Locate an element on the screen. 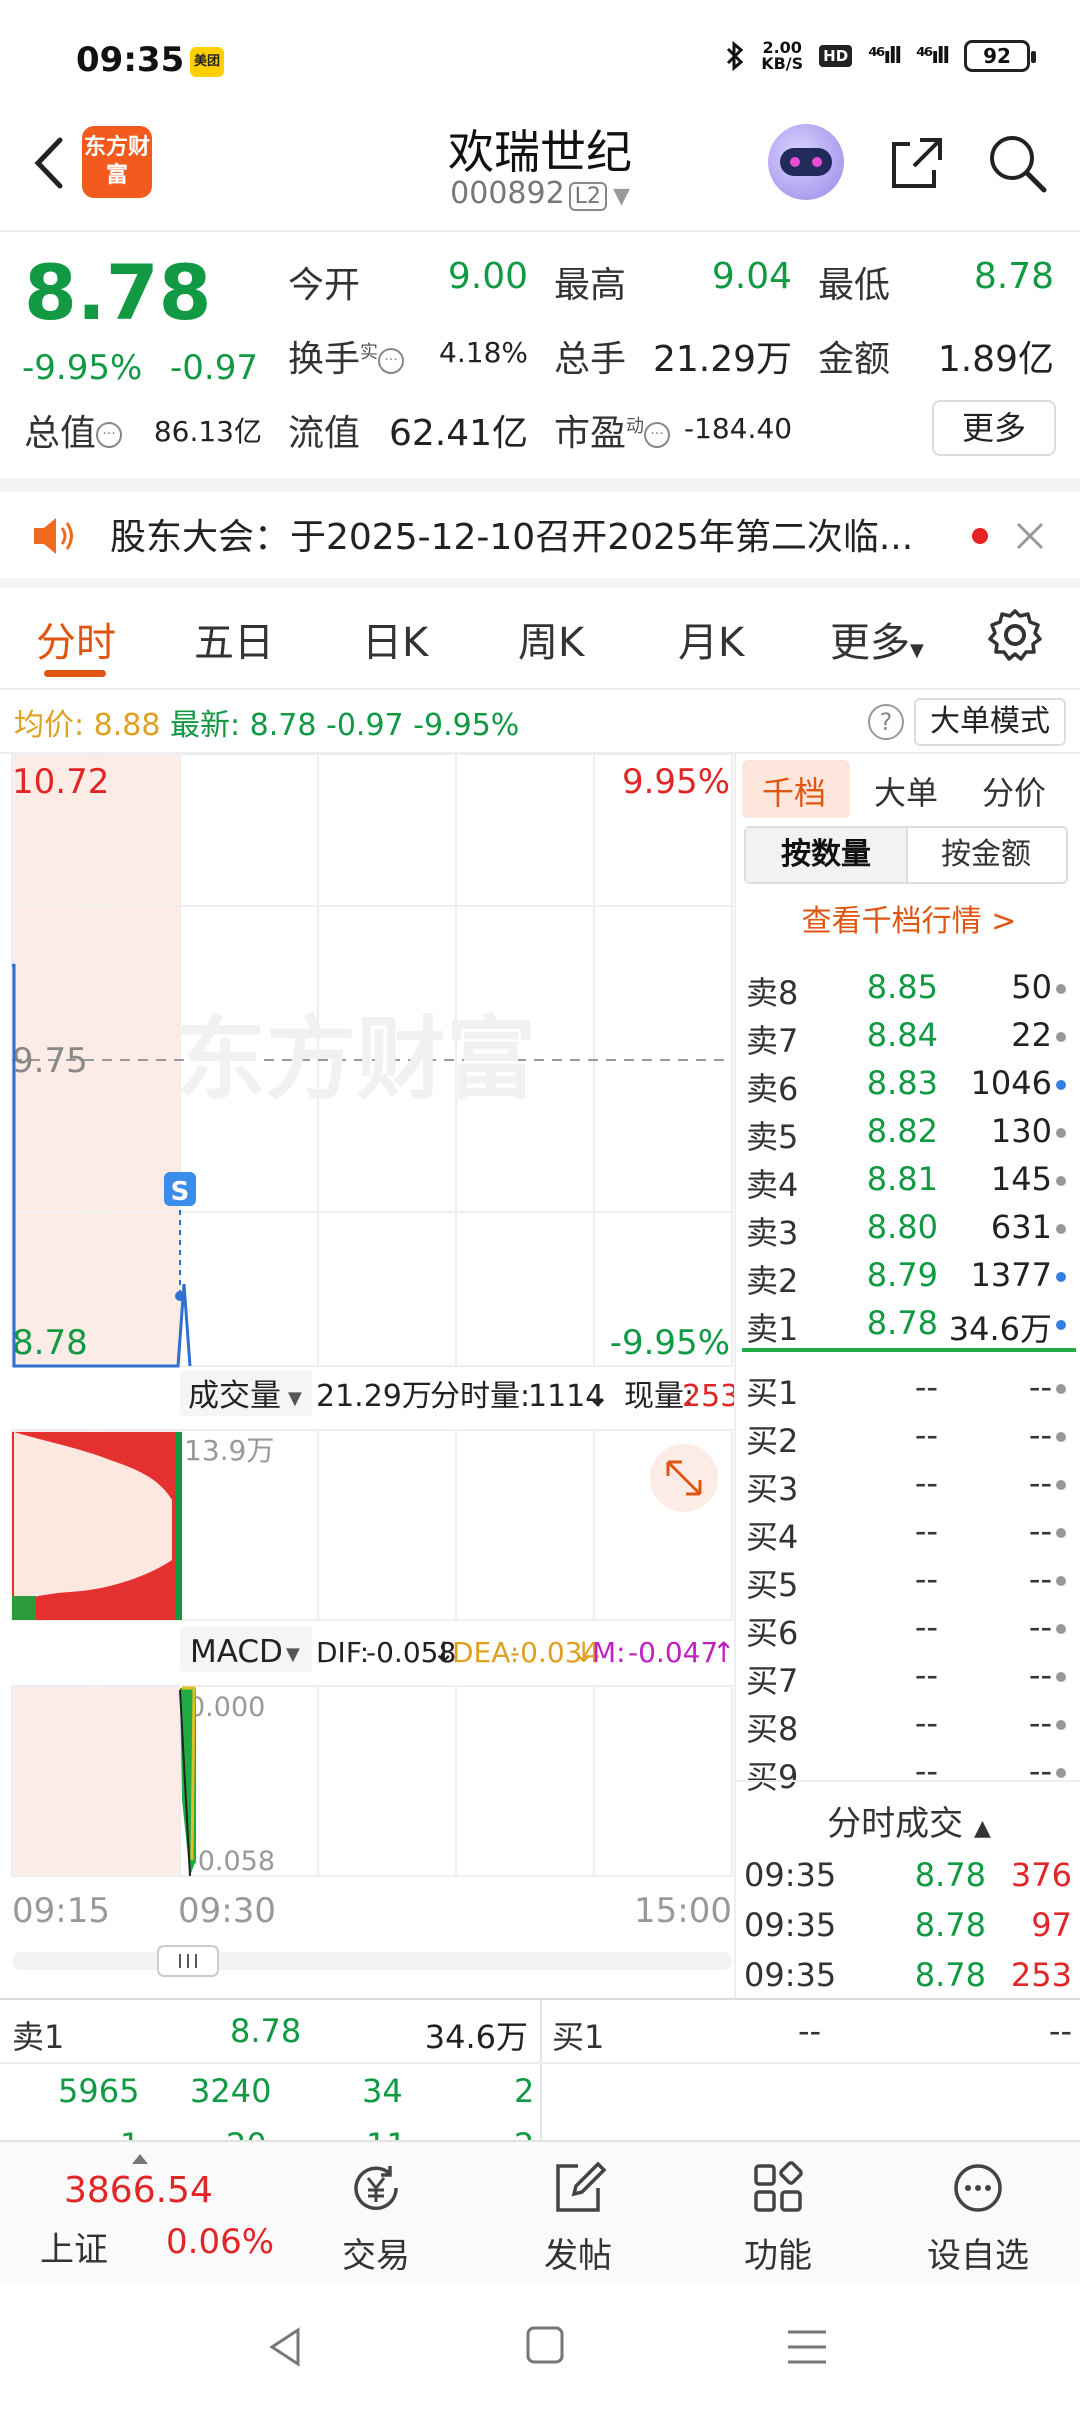 The width and height of the screenshot is (1080, 2412). ask-level-volume: 34.6万 is located at coordinates (1000, 1329).